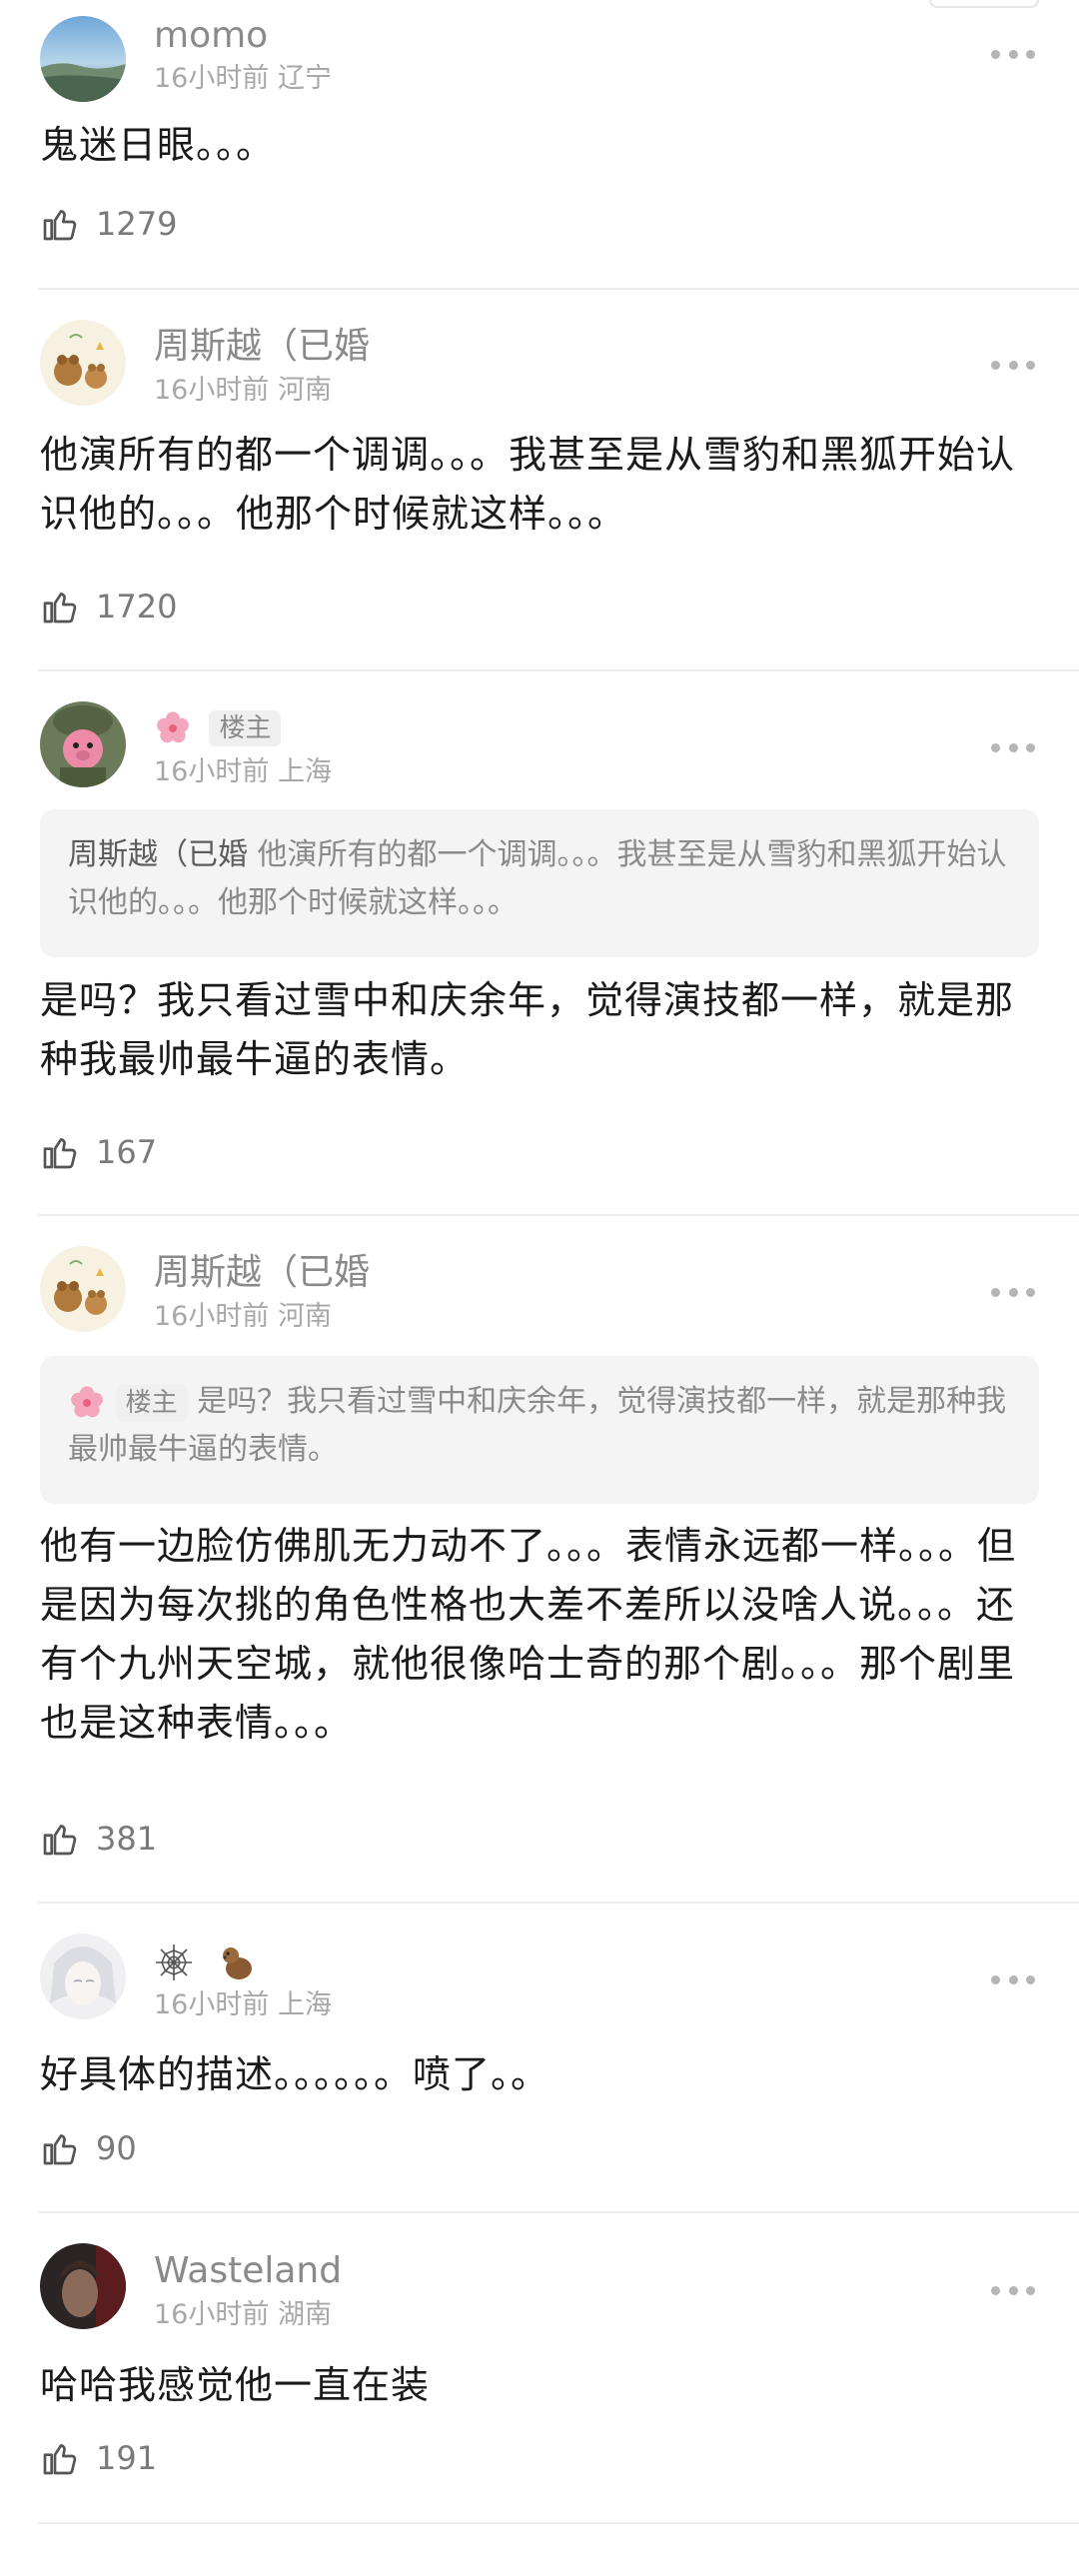  I want to click on comment-location: 辽宁, so click(304, 78).